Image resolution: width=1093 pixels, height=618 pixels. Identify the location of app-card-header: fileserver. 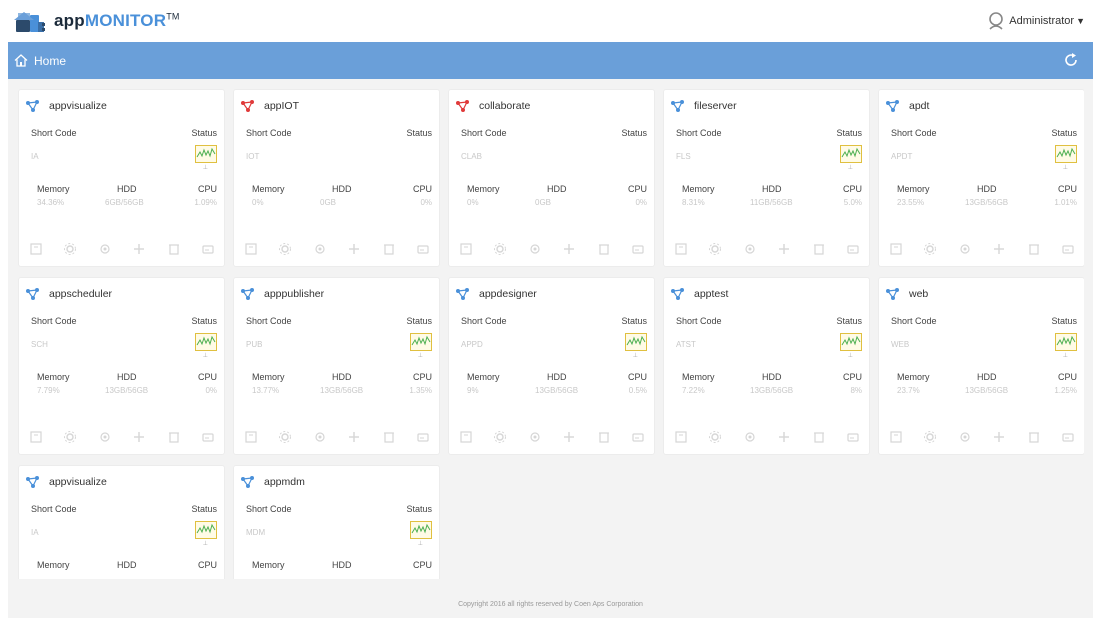
(703, 106).